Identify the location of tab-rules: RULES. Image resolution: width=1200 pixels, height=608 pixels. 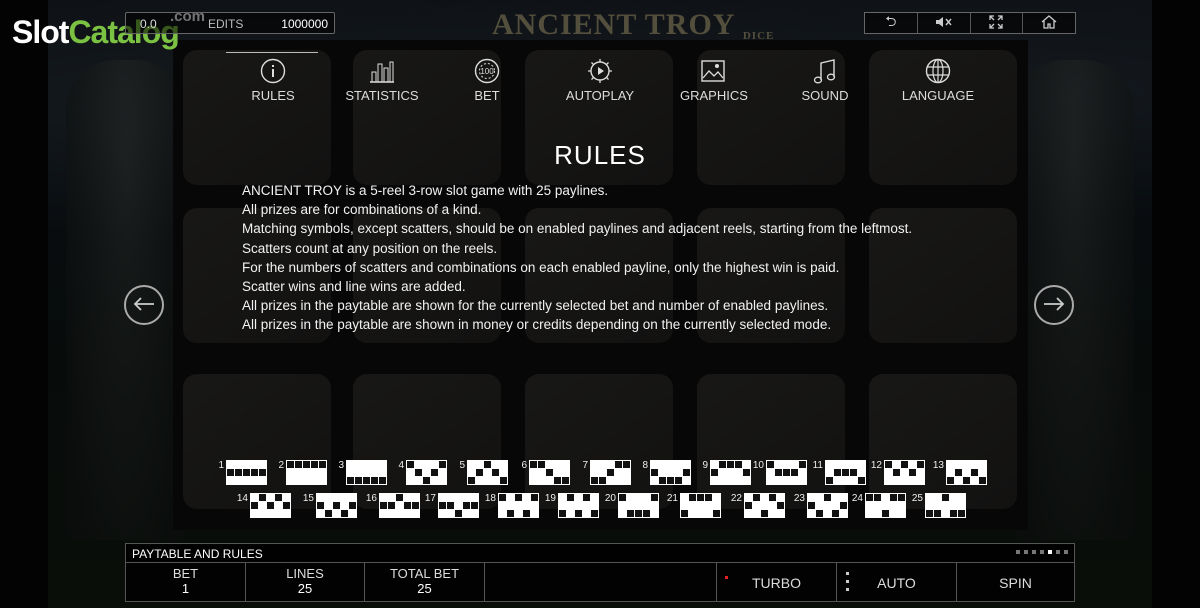
(273, 83).